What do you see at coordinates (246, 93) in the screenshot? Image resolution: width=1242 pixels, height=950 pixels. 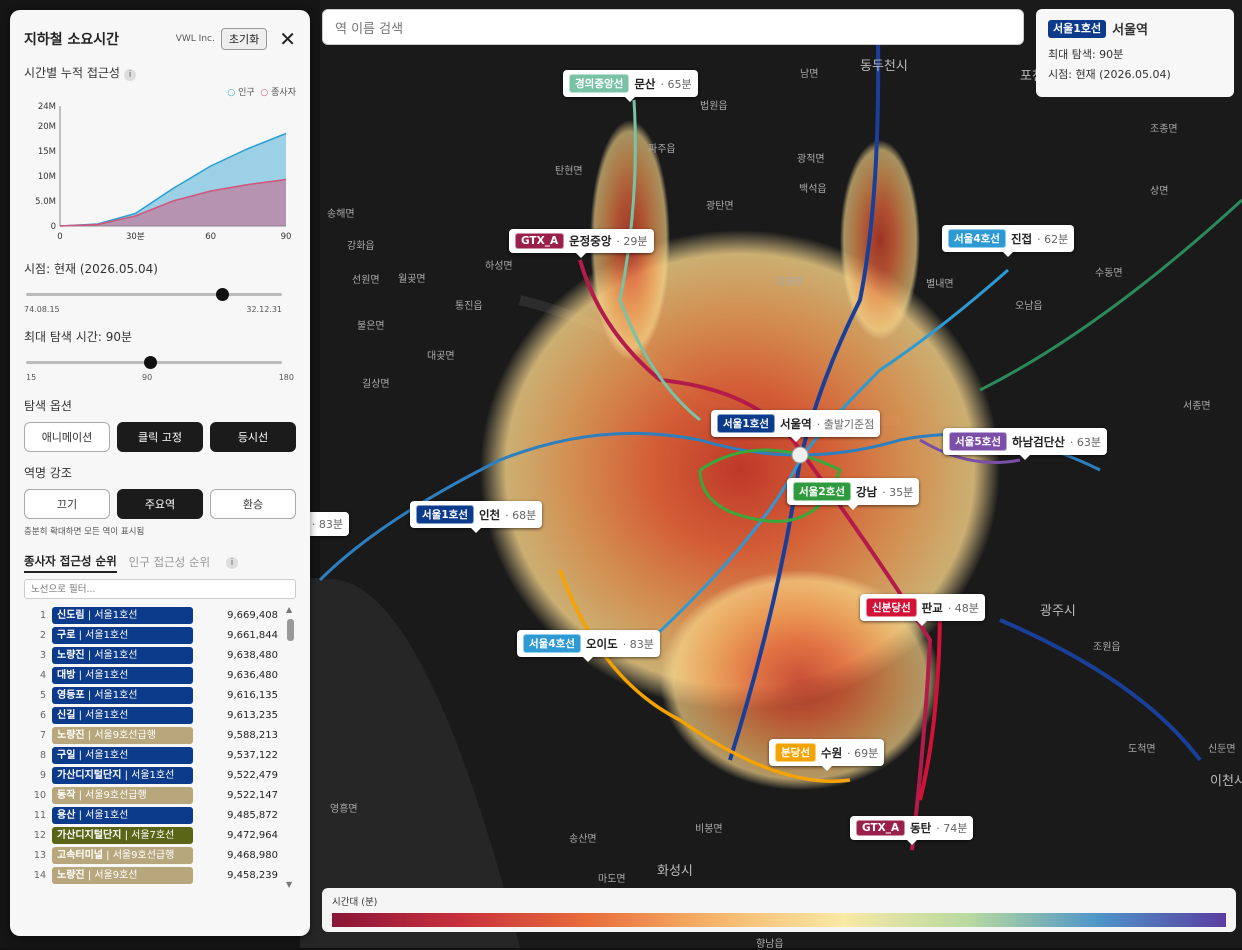 I see `legend-population: 인구` at bounding box center [246, 93].